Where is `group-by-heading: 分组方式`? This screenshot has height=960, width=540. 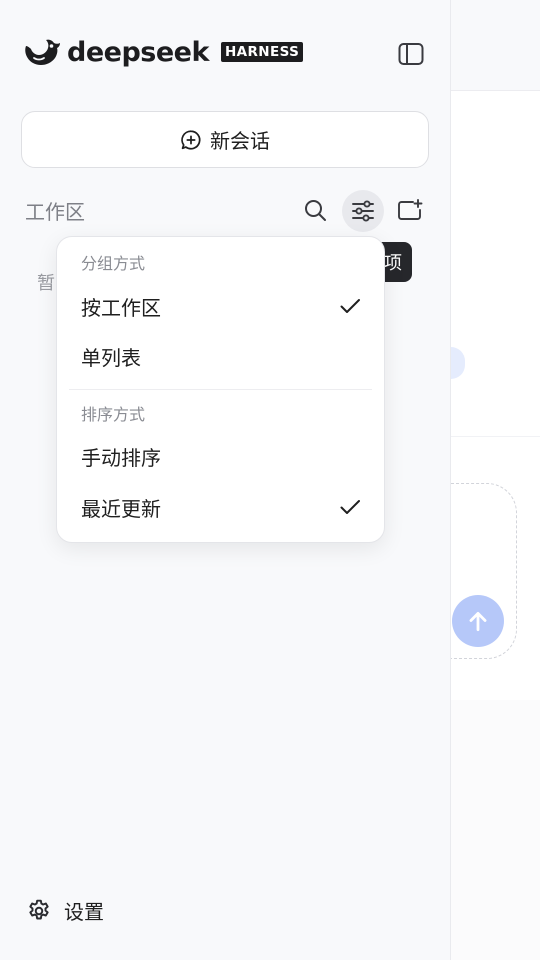
group-by-heading: 分组方式 is located at coordinates (113, 263).